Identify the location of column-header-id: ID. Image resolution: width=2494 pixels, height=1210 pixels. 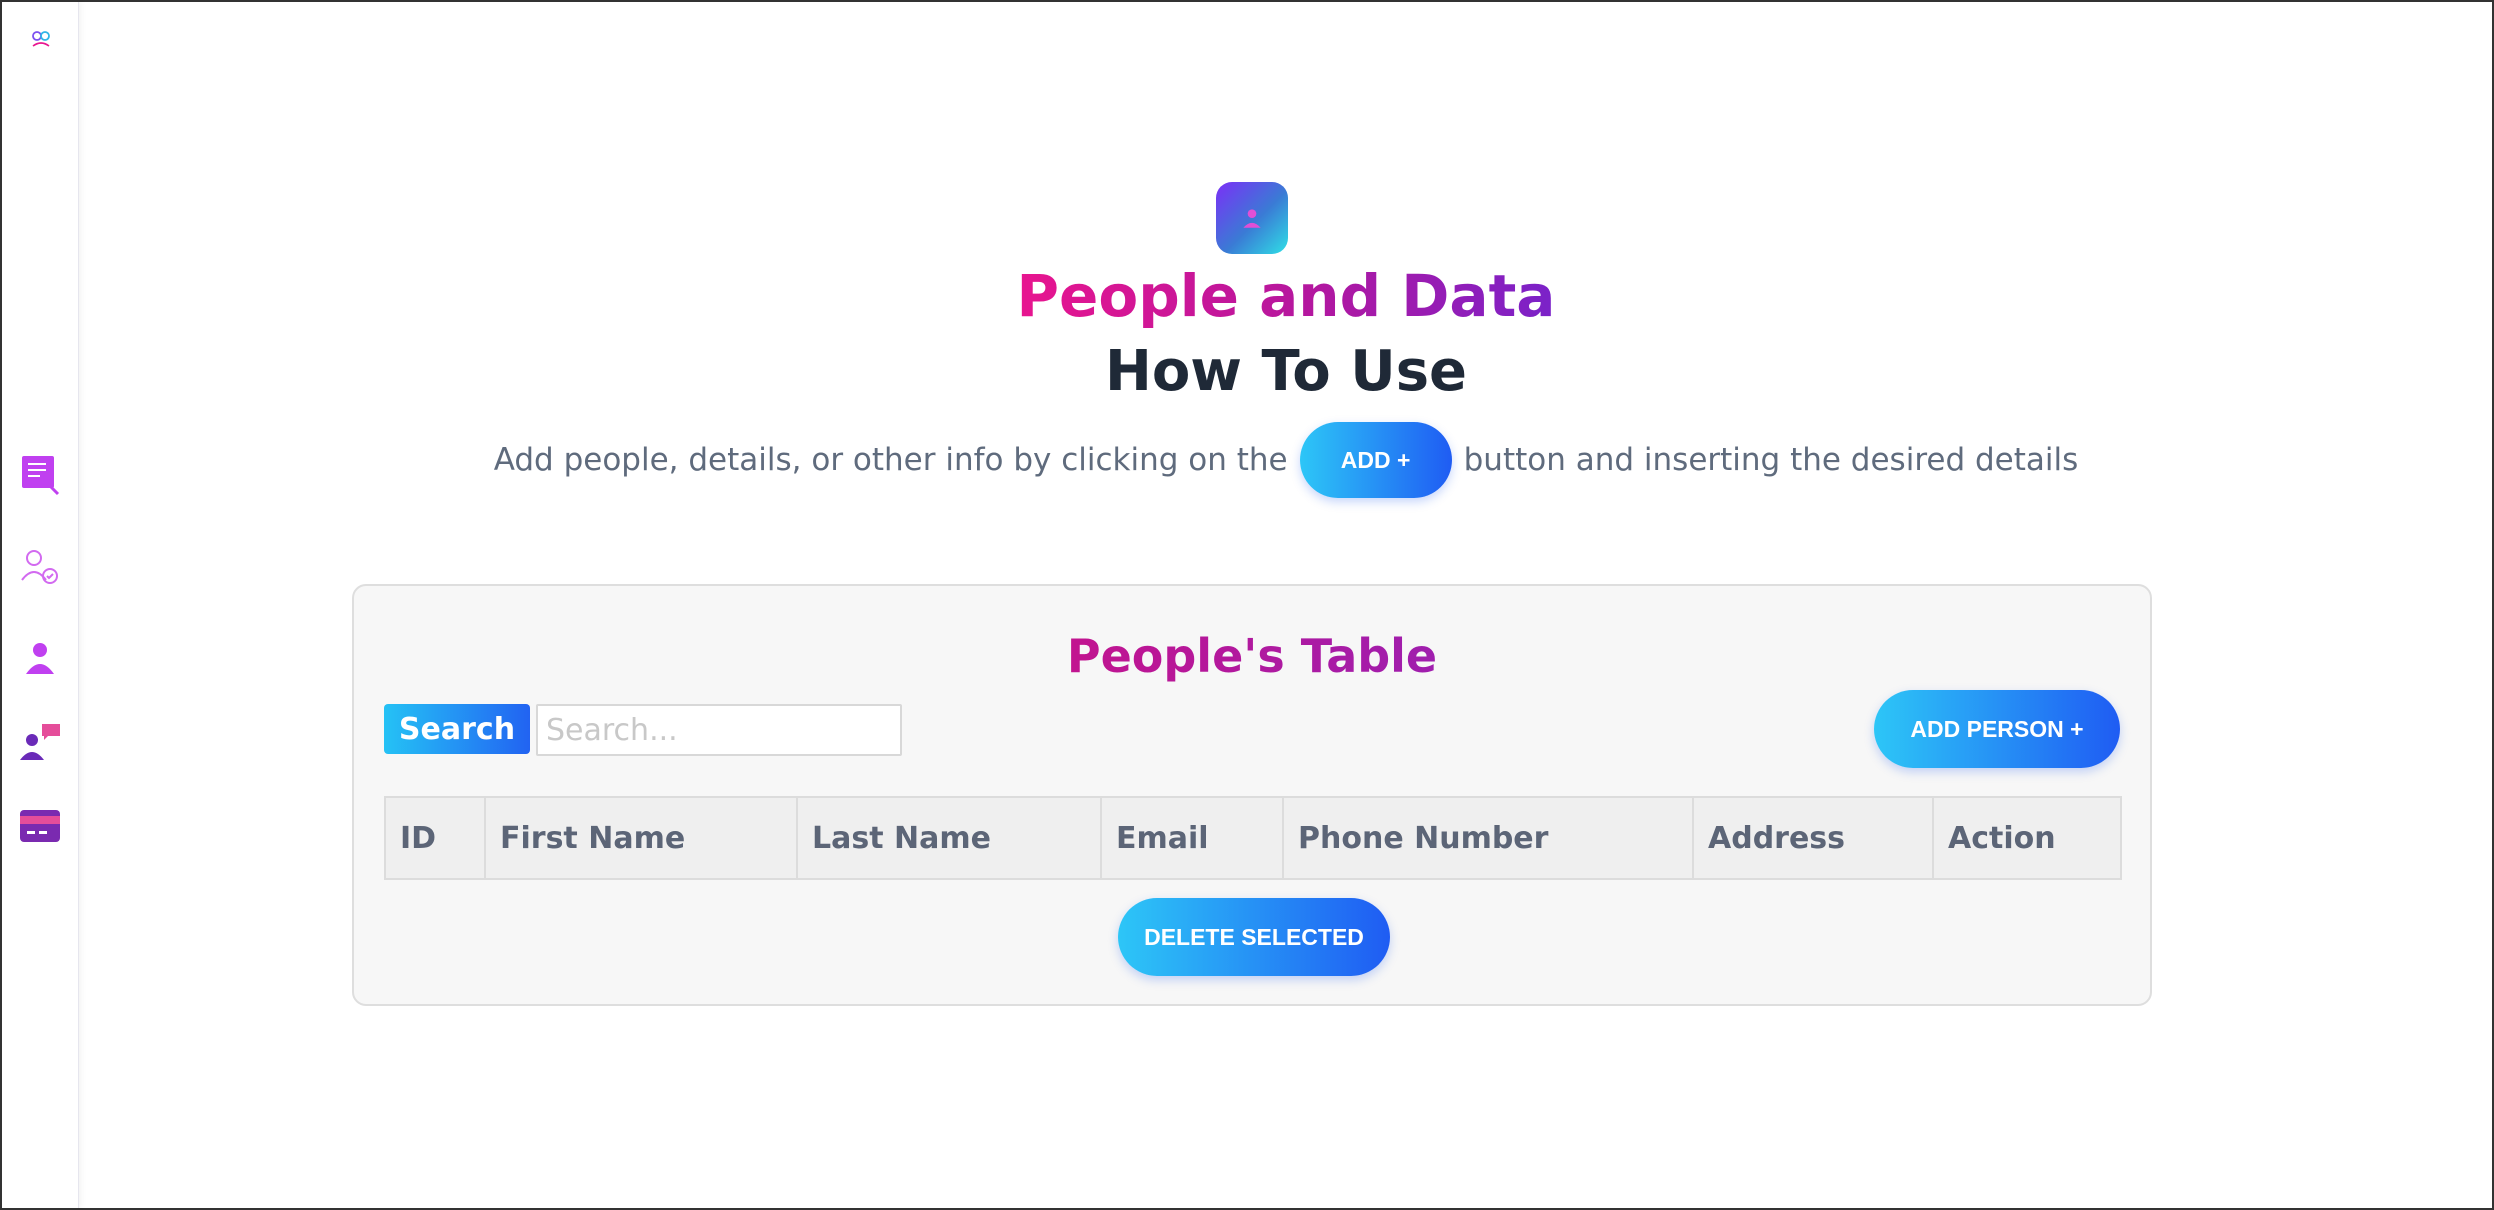
(435, 838).